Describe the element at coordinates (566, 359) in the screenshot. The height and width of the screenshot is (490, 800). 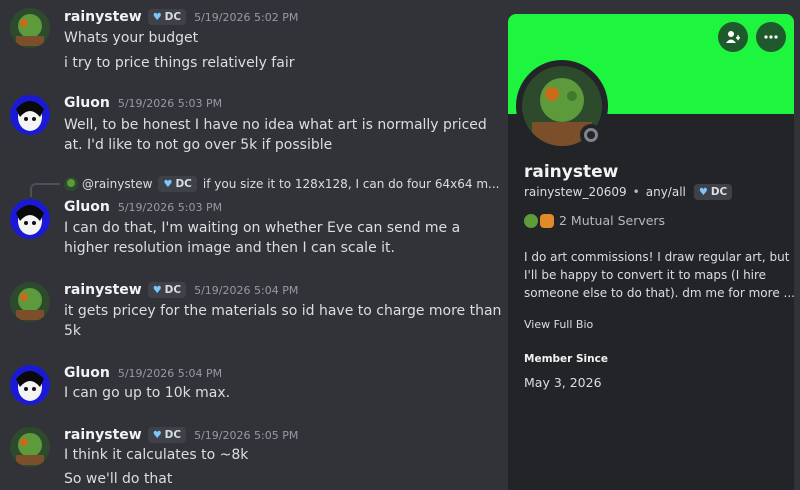
I see `member-since-label: Member Since` at that location.